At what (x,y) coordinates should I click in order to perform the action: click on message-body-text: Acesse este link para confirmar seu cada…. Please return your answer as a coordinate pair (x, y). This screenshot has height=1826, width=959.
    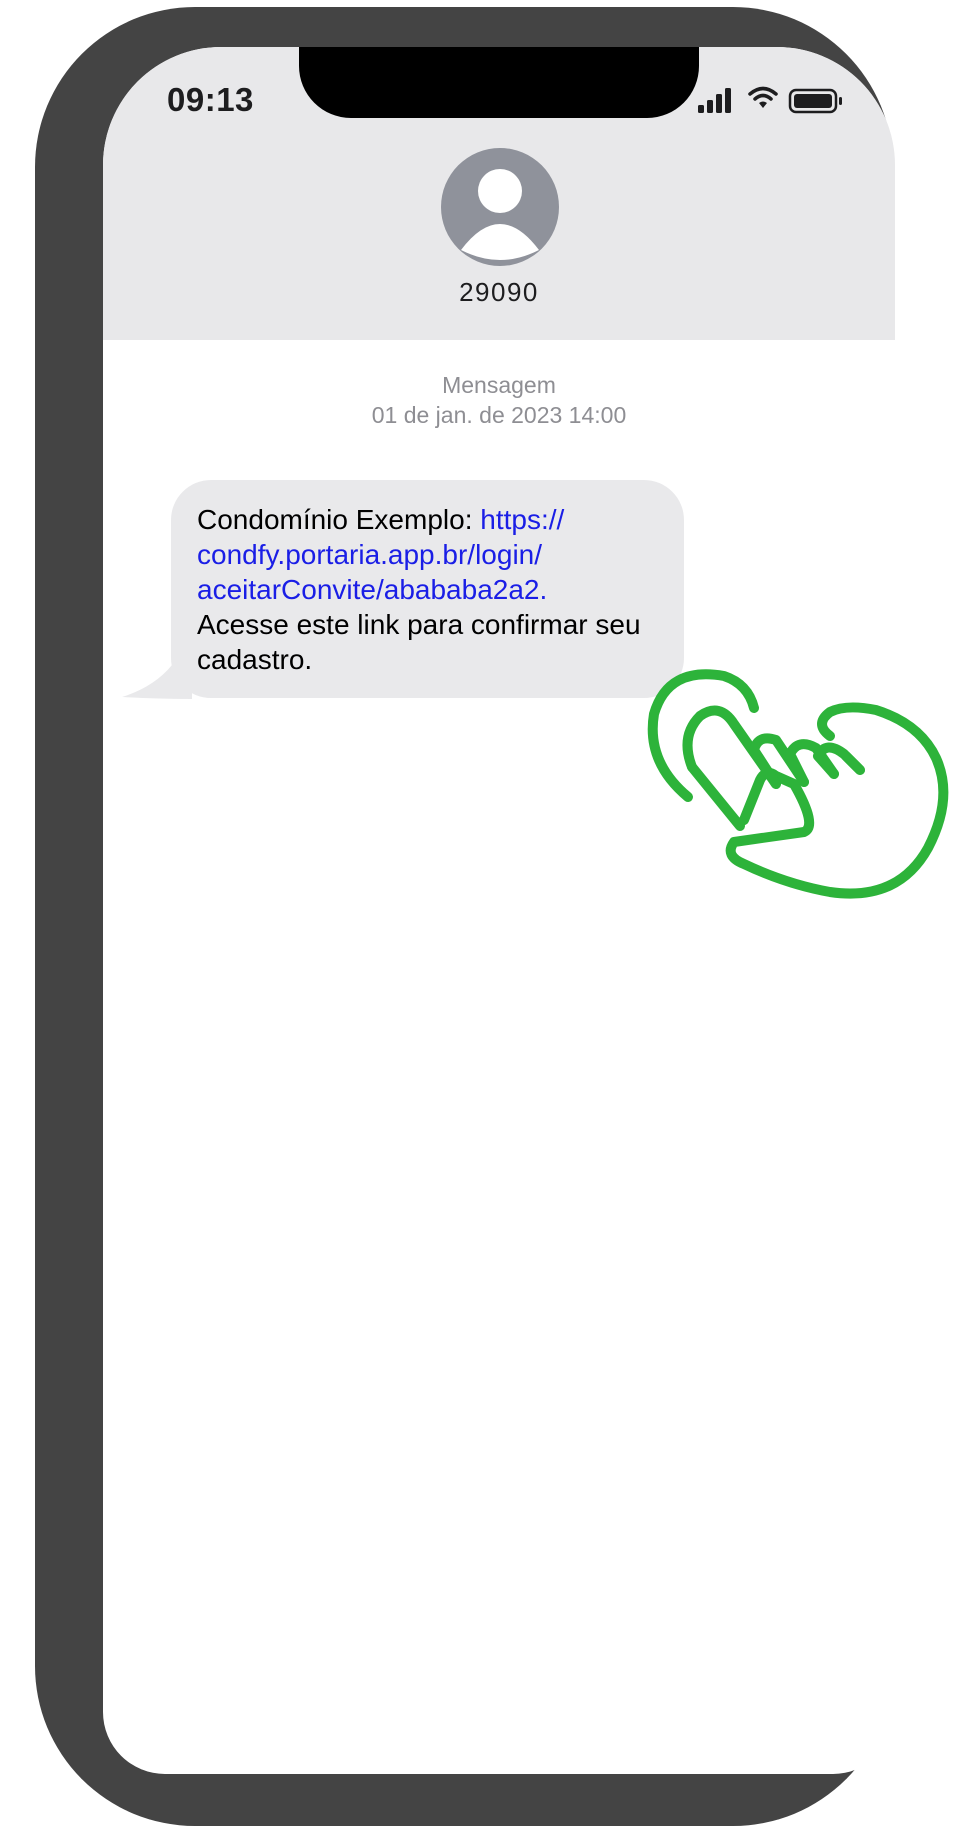
    Looking at the image, I should click on (419, 642).